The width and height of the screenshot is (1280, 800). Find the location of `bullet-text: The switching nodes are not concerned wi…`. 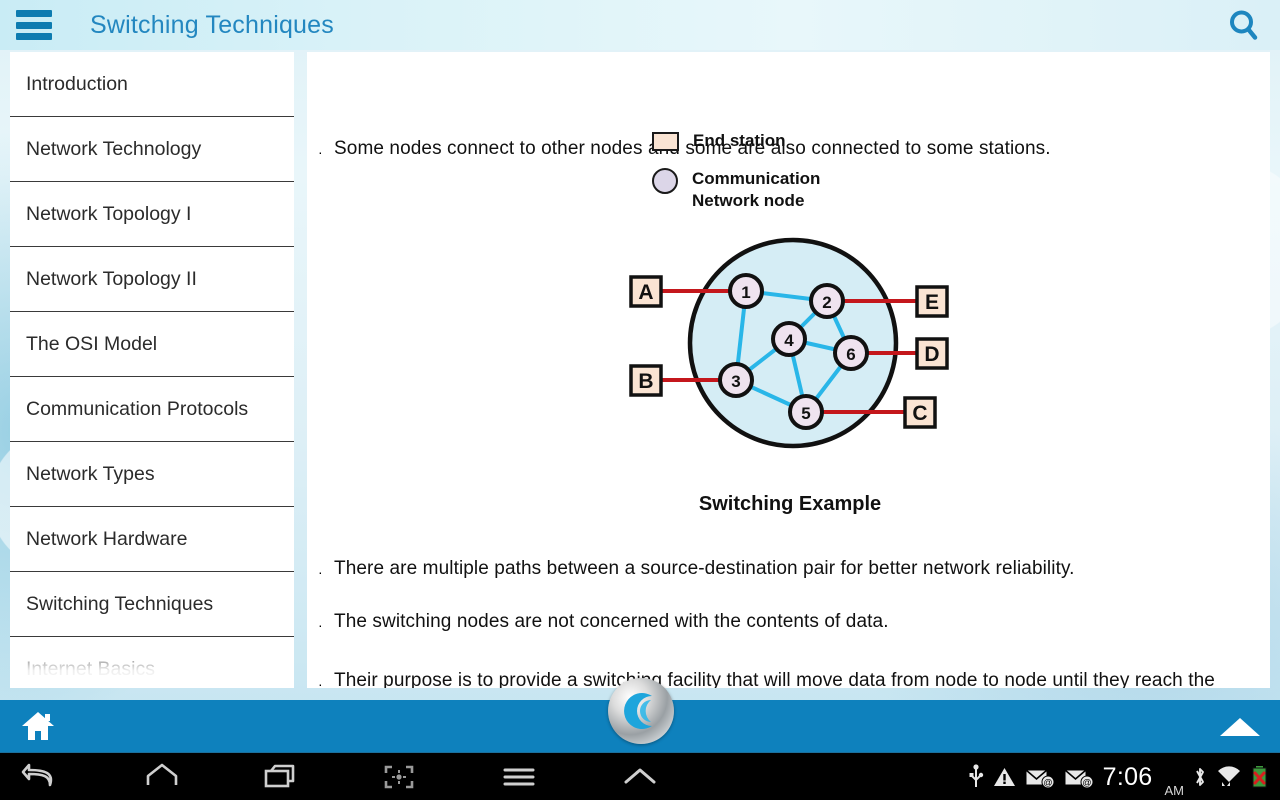

bullet-text: The switching nodes are not concerned wi… is located at coordinates (611, 621).